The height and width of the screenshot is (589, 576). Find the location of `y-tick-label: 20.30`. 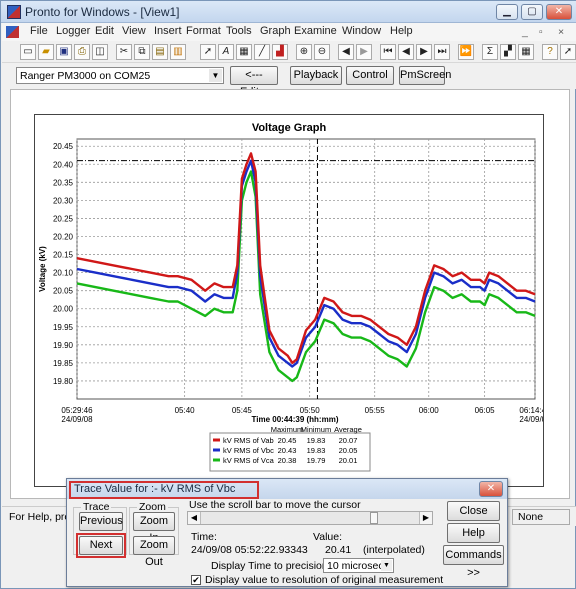

y-tick-label: 20.30 is located at coordinates (63, 200).